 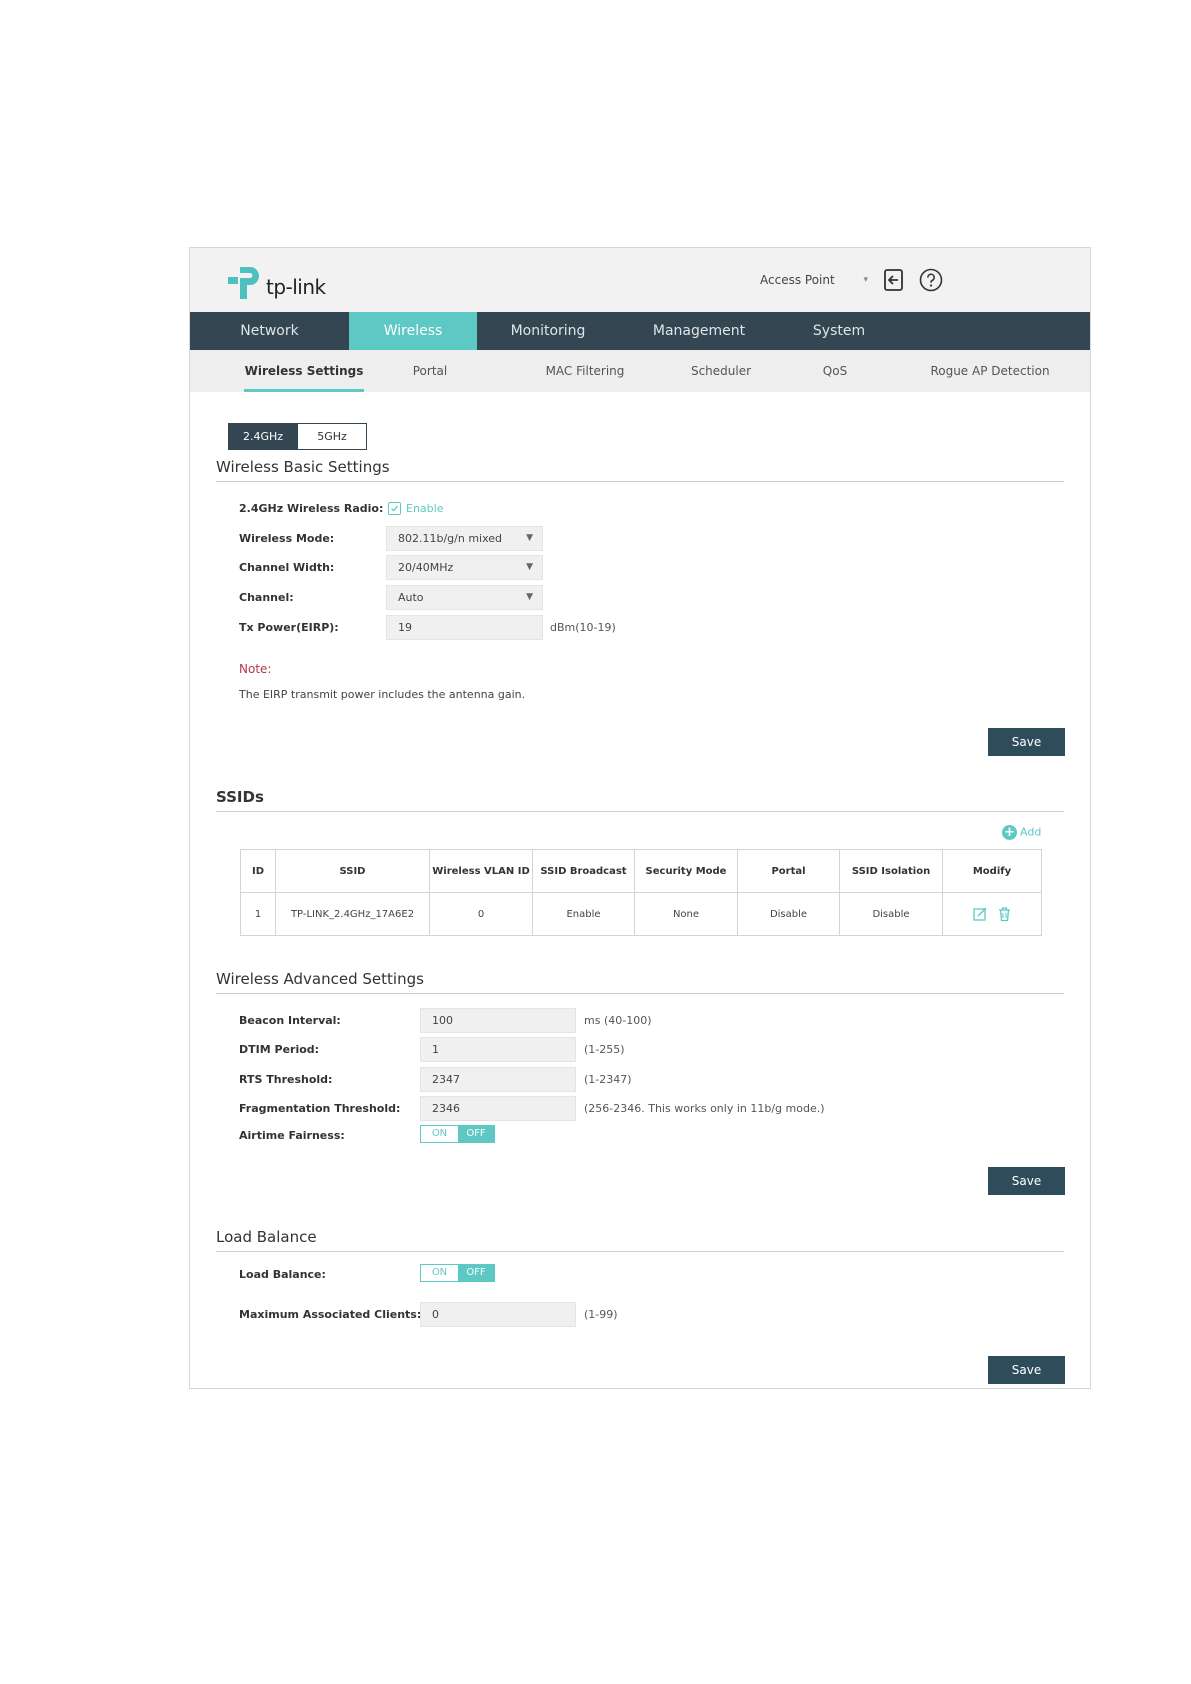 I want to click on band-5ghz: 5GHz, so click(x=332, y=436).